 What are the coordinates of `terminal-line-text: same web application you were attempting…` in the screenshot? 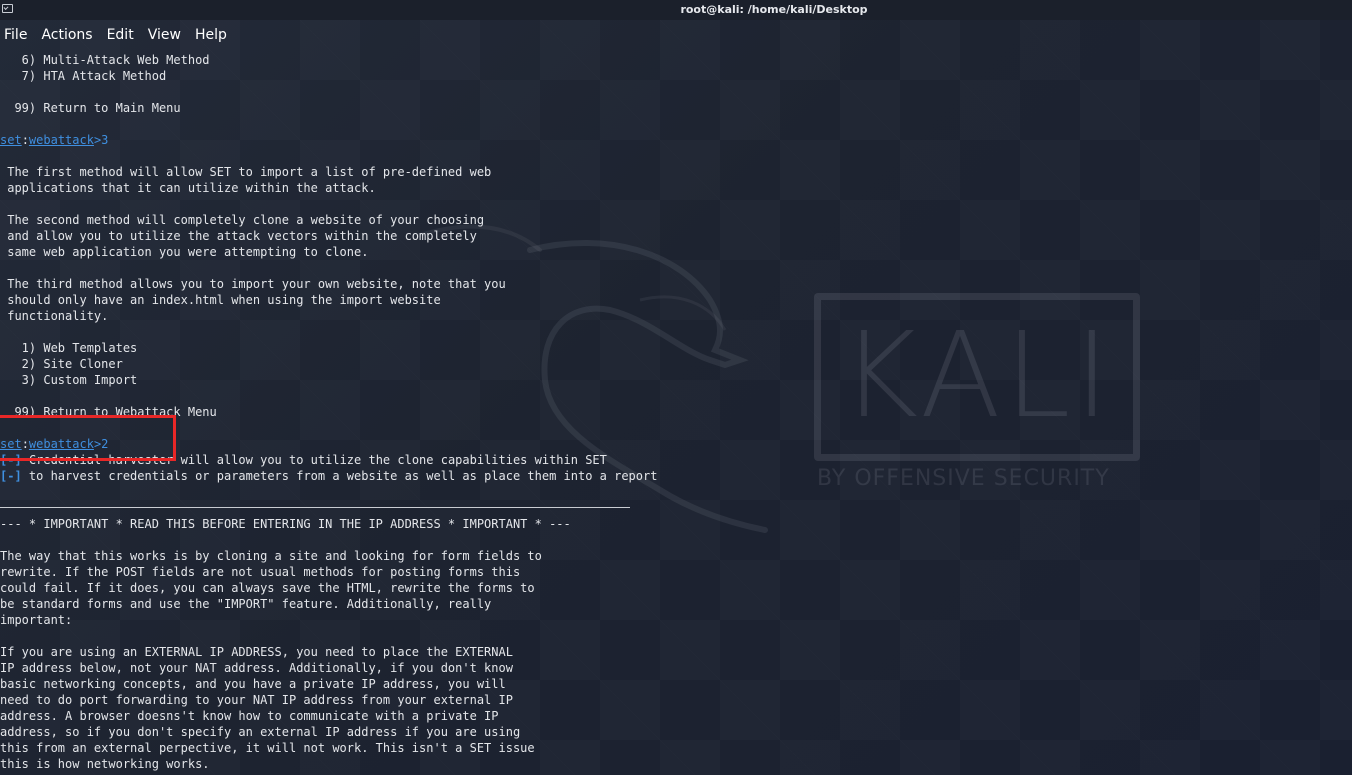 It's located at (184, 252).